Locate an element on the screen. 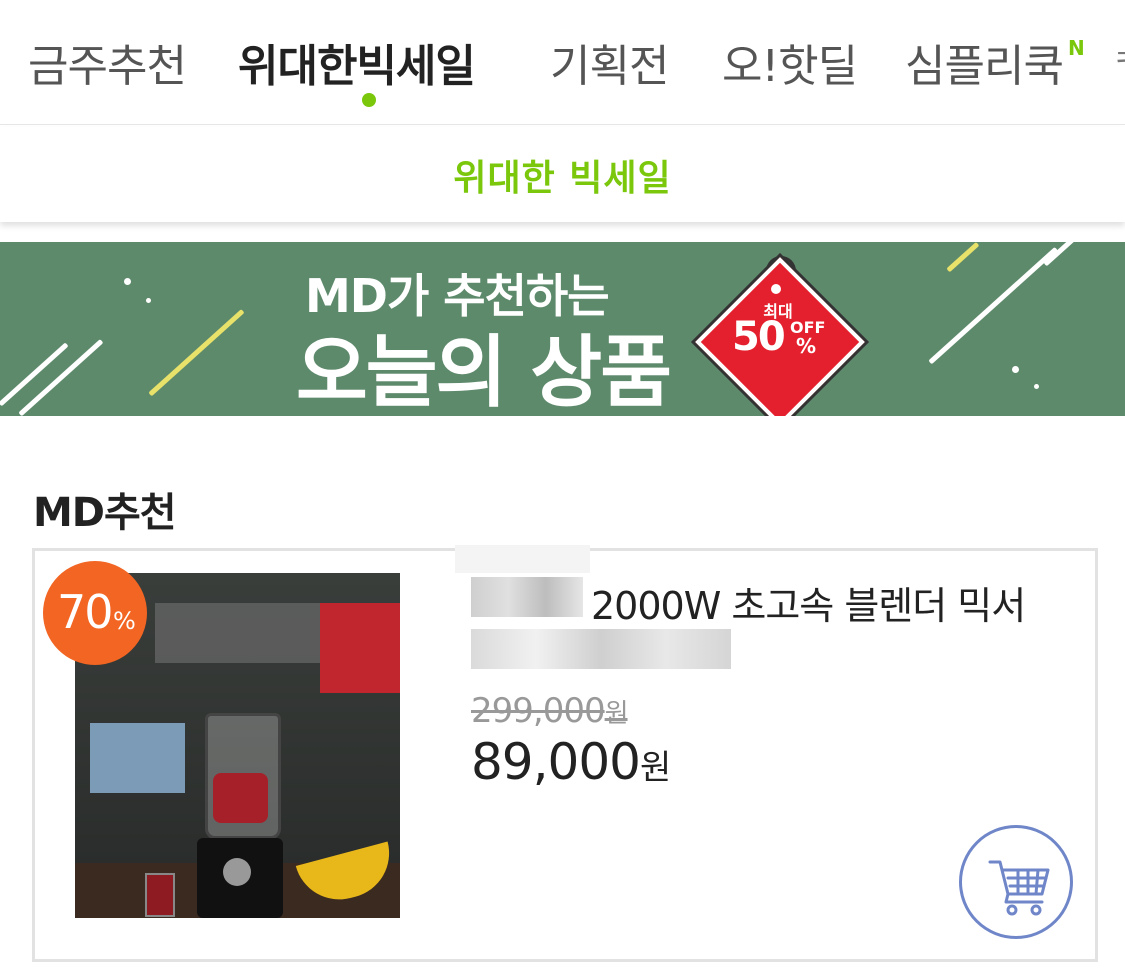 The image size is (1125, 971). sale-tag-icon: 최대 50 OFF % is located at coordinates (780, 336).